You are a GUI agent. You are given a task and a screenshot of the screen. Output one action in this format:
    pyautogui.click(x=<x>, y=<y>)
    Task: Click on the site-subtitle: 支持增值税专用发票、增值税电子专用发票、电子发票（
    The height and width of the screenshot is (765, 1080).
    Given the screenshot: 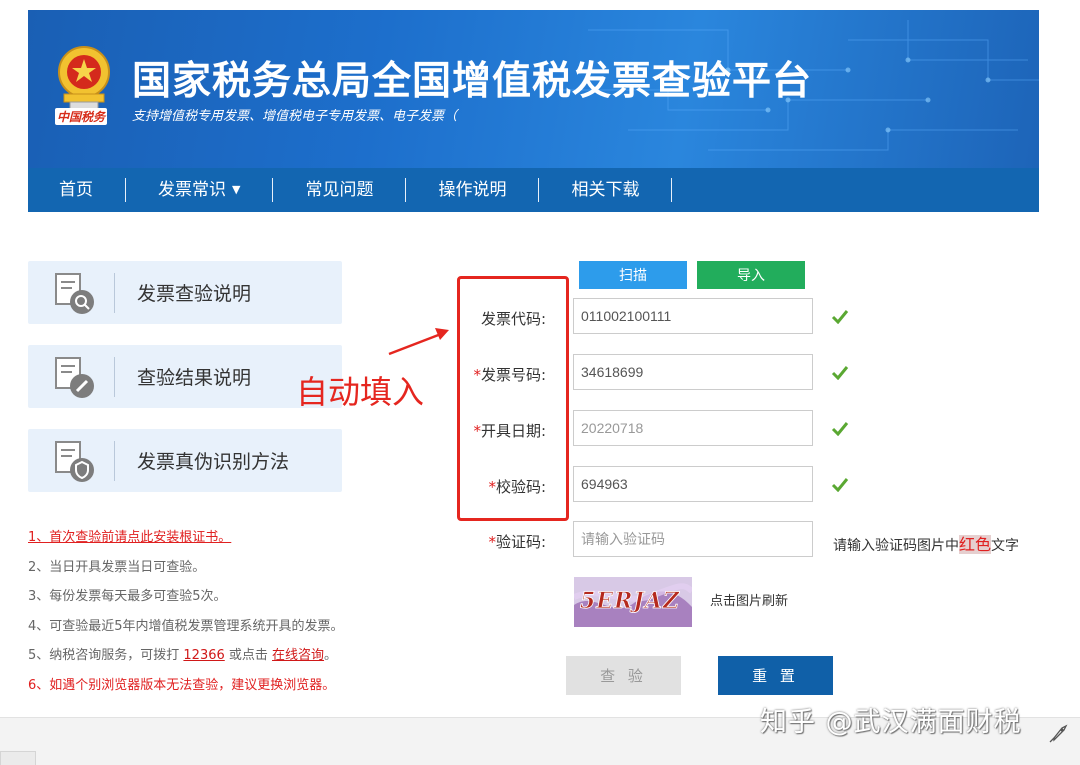 What is the action you would take?
    pyautogui.click(x=295, y=116)
    